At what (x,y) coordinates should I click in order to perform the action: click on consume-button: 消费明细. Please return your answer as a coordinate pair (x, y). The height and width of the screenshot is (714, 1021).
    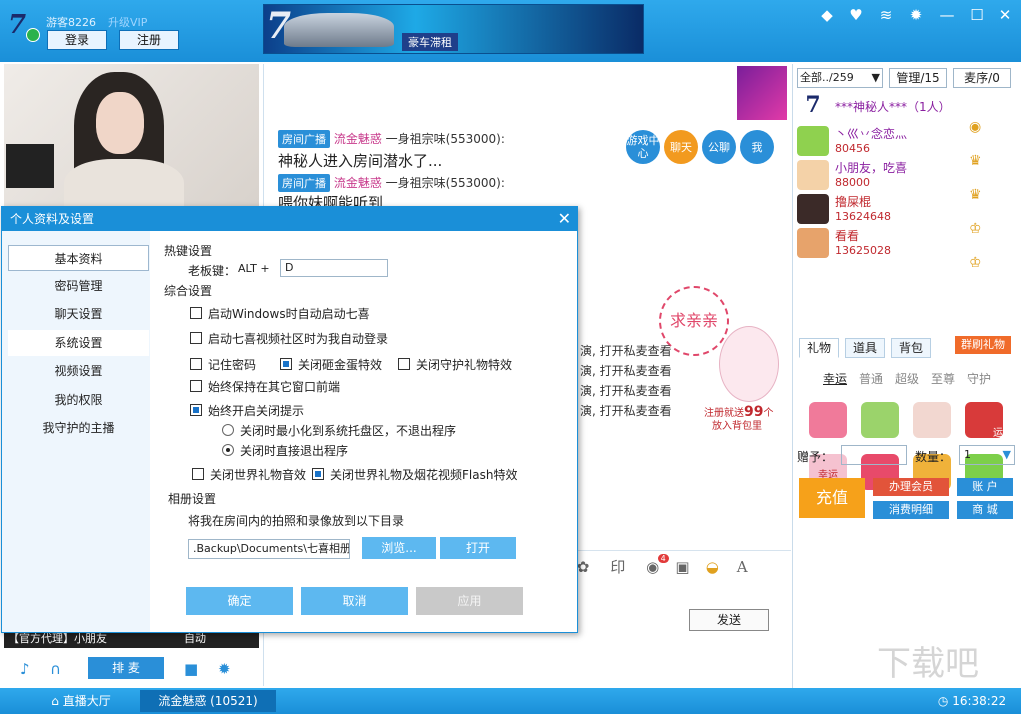
    Looking at the image, I should click on (911, 510).